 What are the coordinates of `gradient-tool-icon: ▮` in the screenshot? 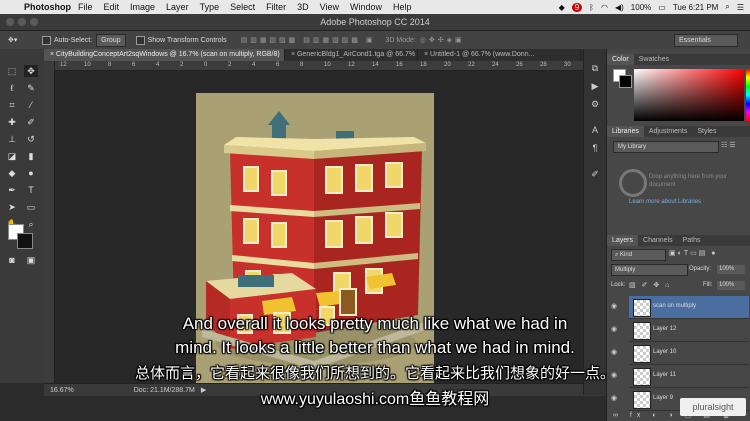 It's located at (31, 156).